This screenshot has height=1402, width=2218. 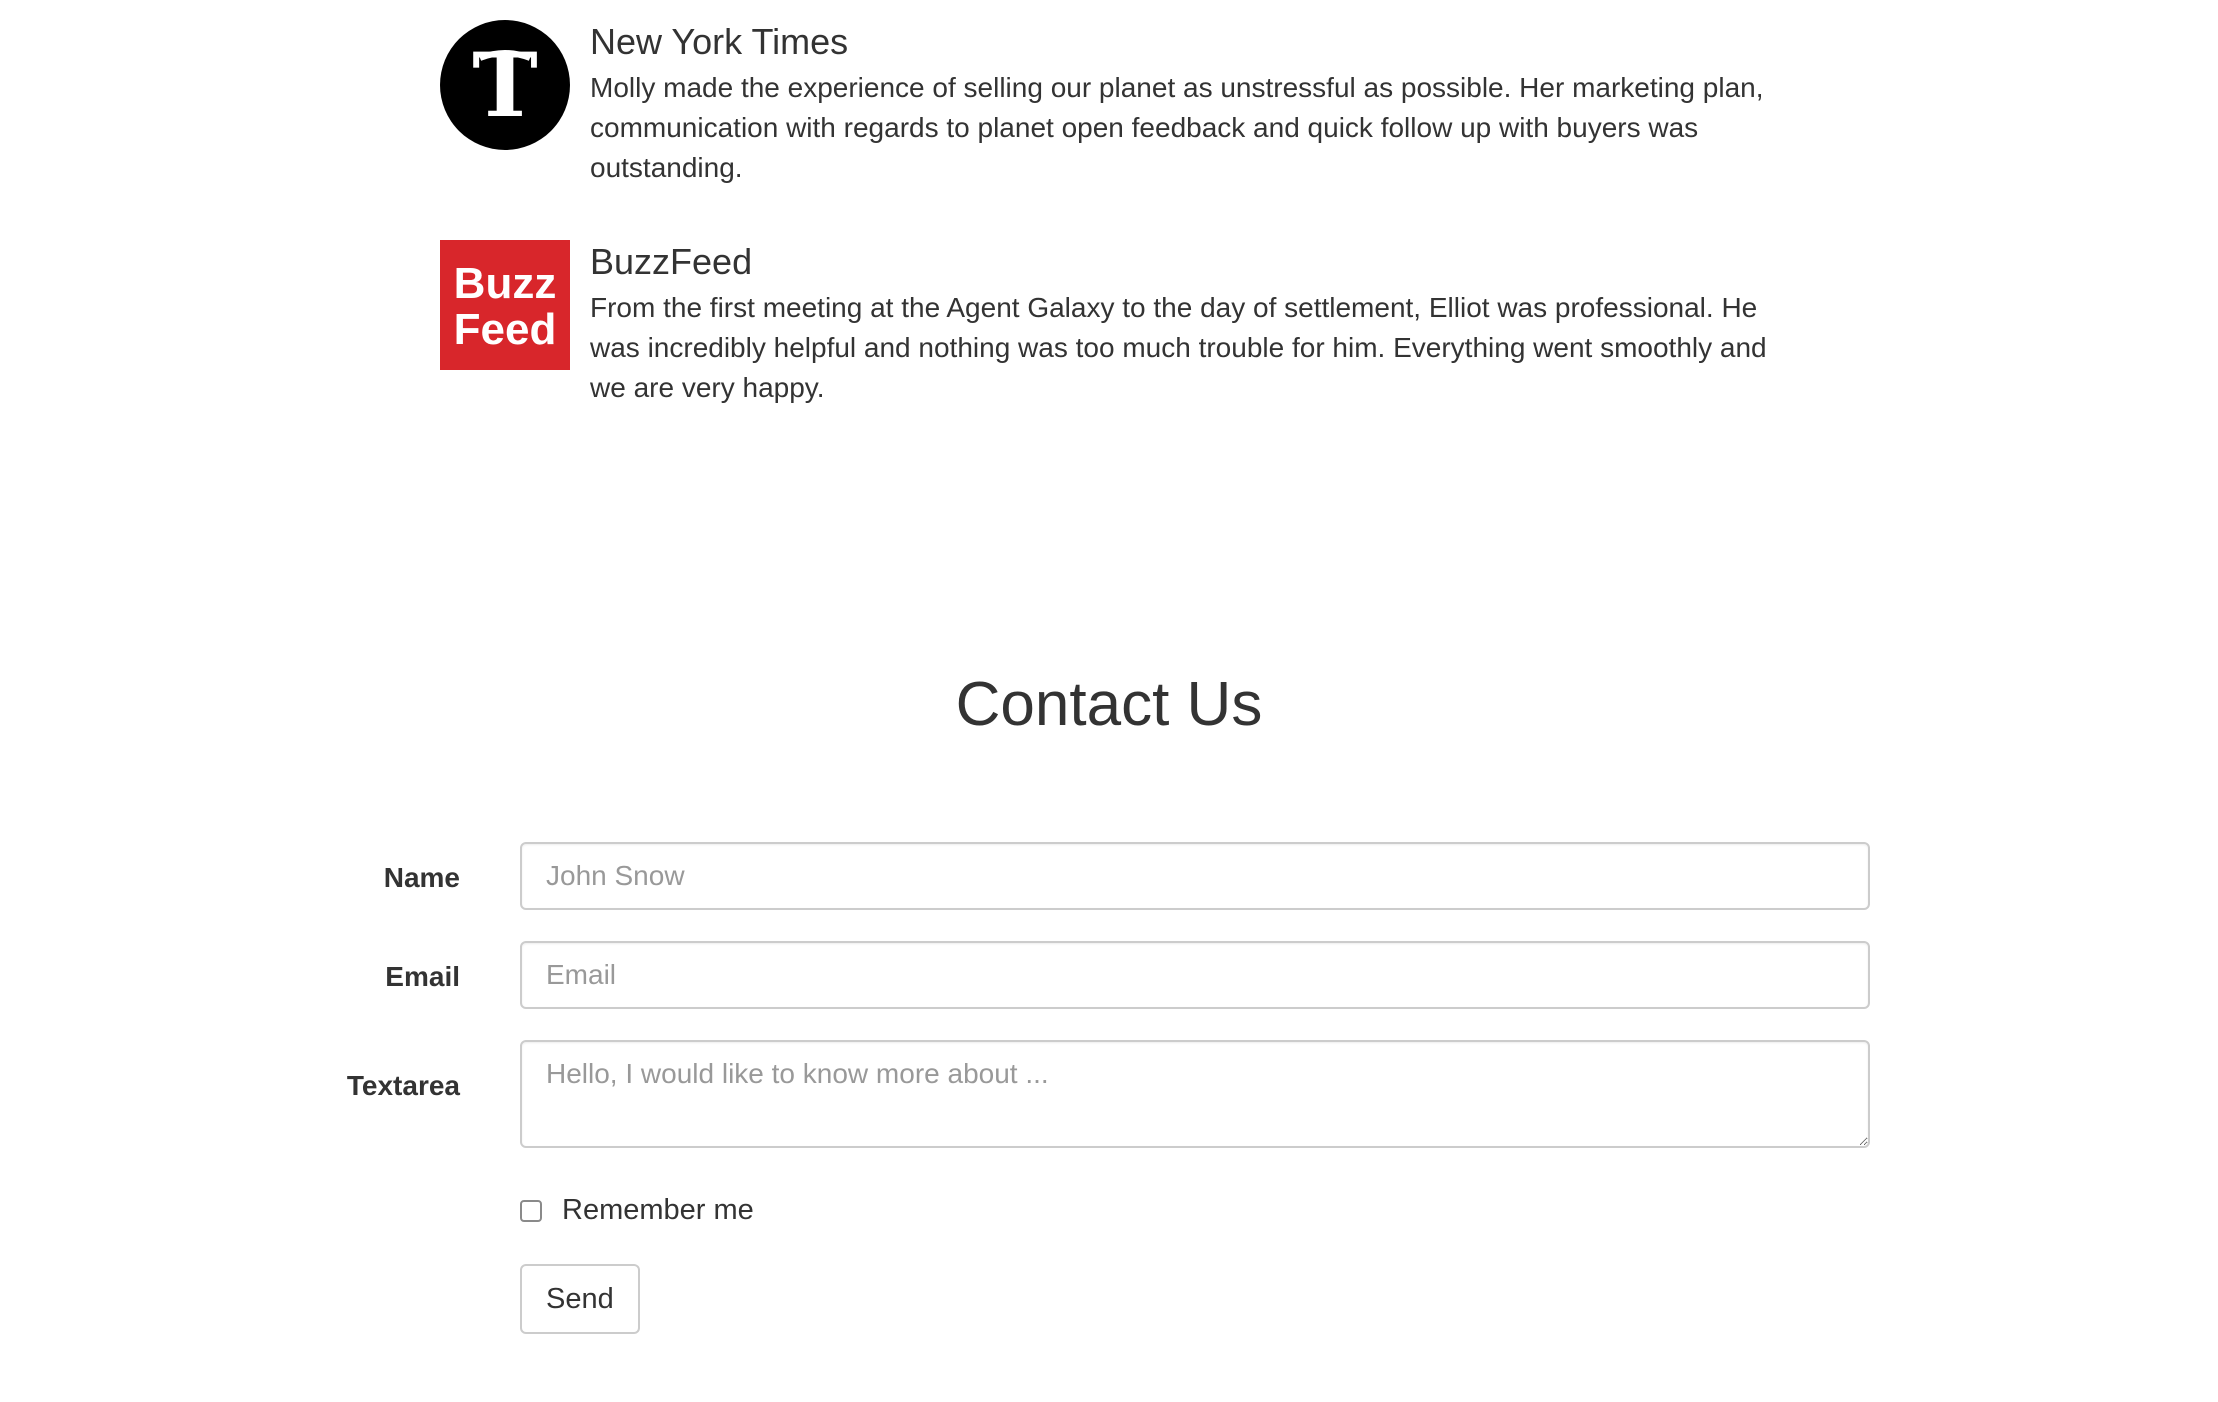 I want to click on svg-text: T, so click(x=504, y=85).